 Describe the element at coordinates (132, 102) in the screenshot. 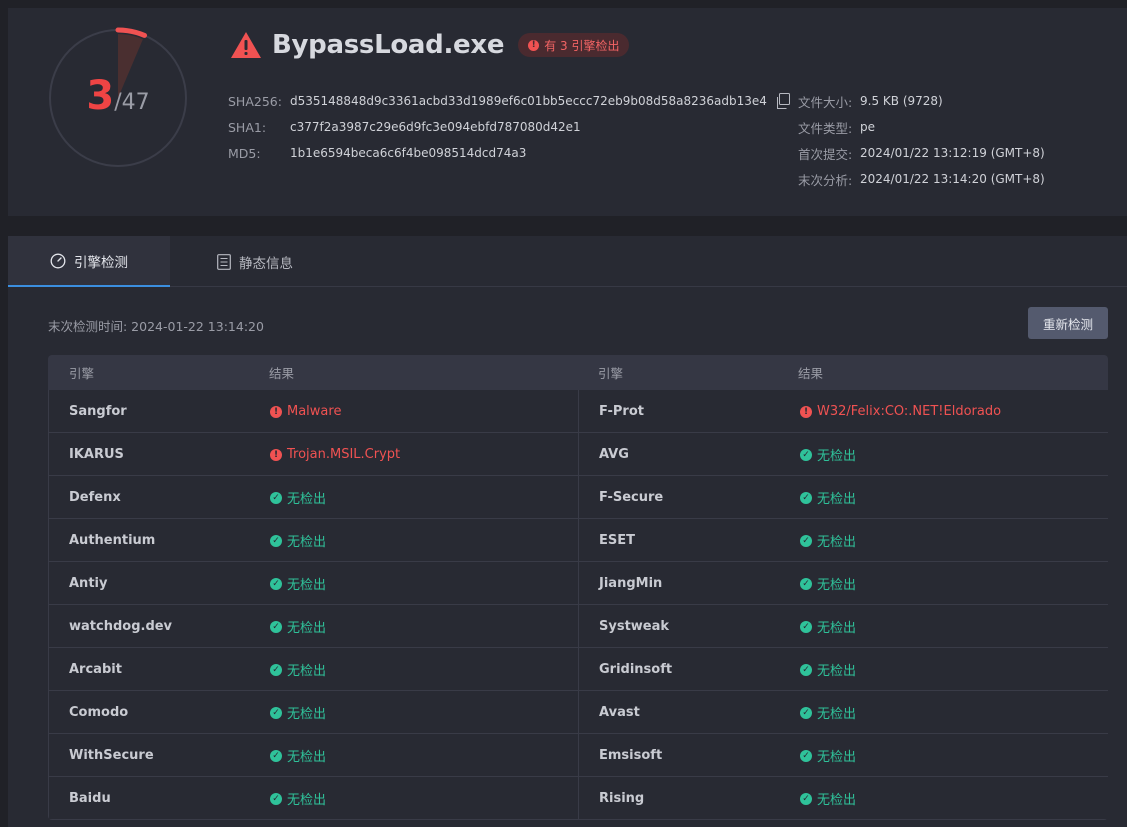

I see `engine-total: /47` at that location.